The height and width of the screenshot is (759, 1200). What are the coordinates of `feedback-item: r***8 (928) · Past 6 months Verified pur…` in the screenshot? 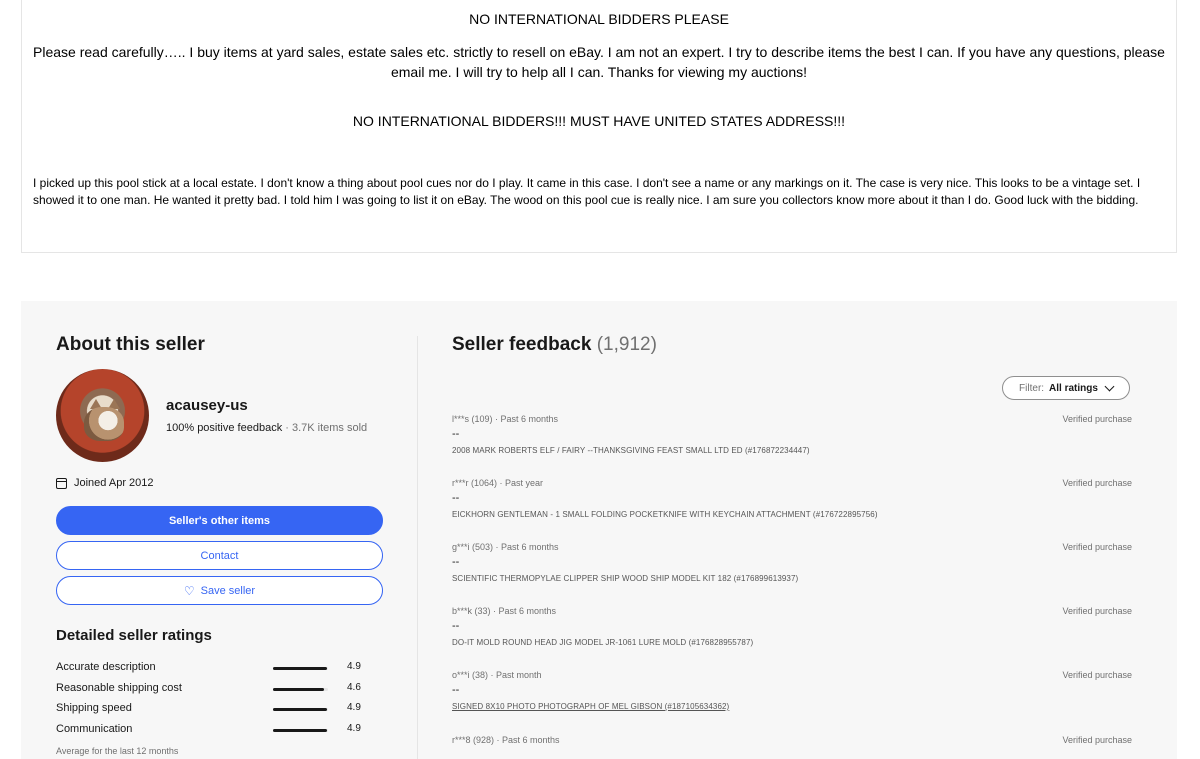 It's located at (792, 747).